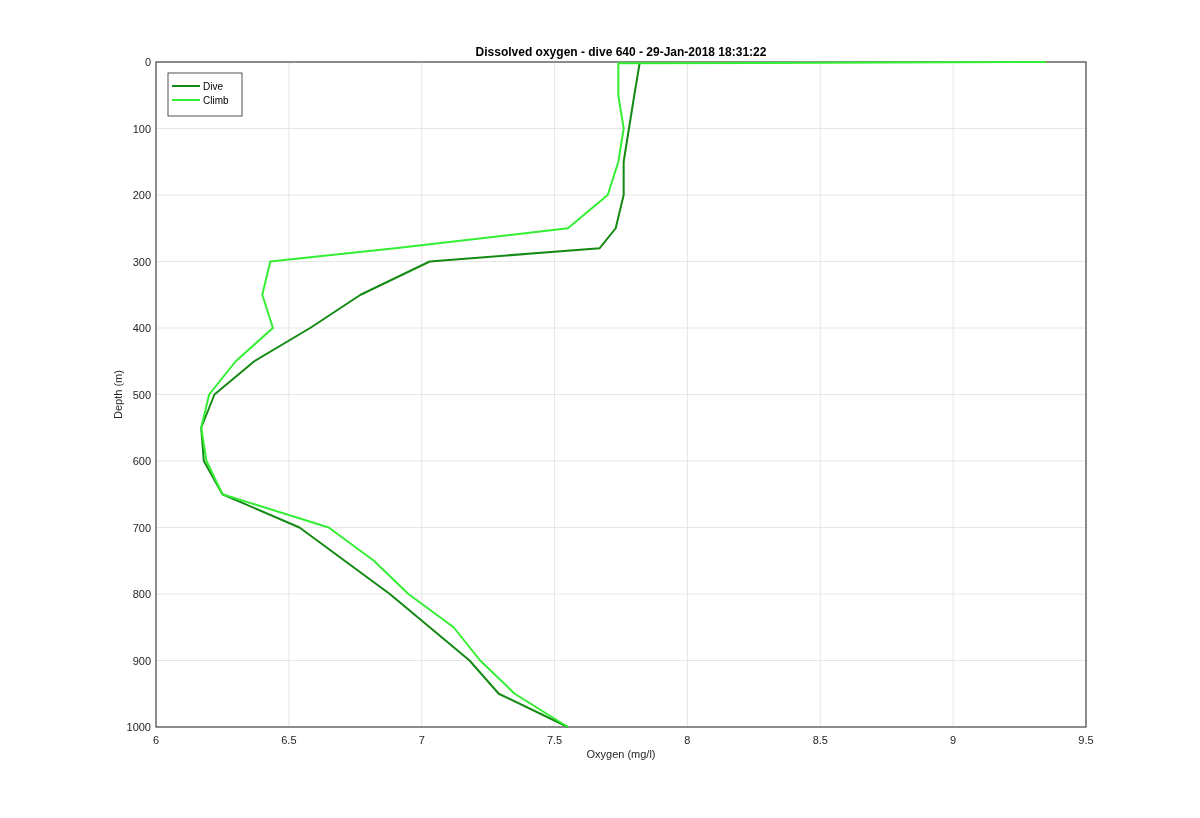 This screenshot has width=1200, height=818. I want to click on x-tick-label: 6, so click(156, 740).